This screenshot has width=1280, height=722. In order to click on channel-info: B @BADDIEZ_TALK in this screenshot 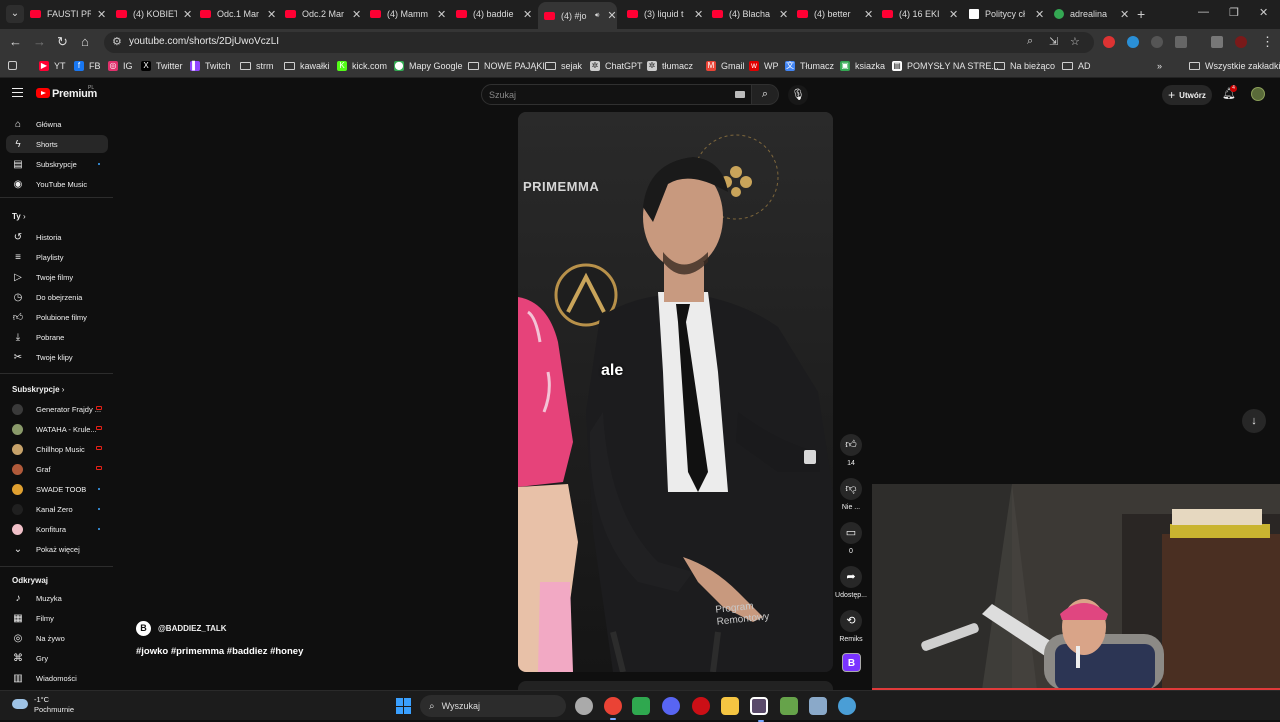, I will do `click(181, 628)`.